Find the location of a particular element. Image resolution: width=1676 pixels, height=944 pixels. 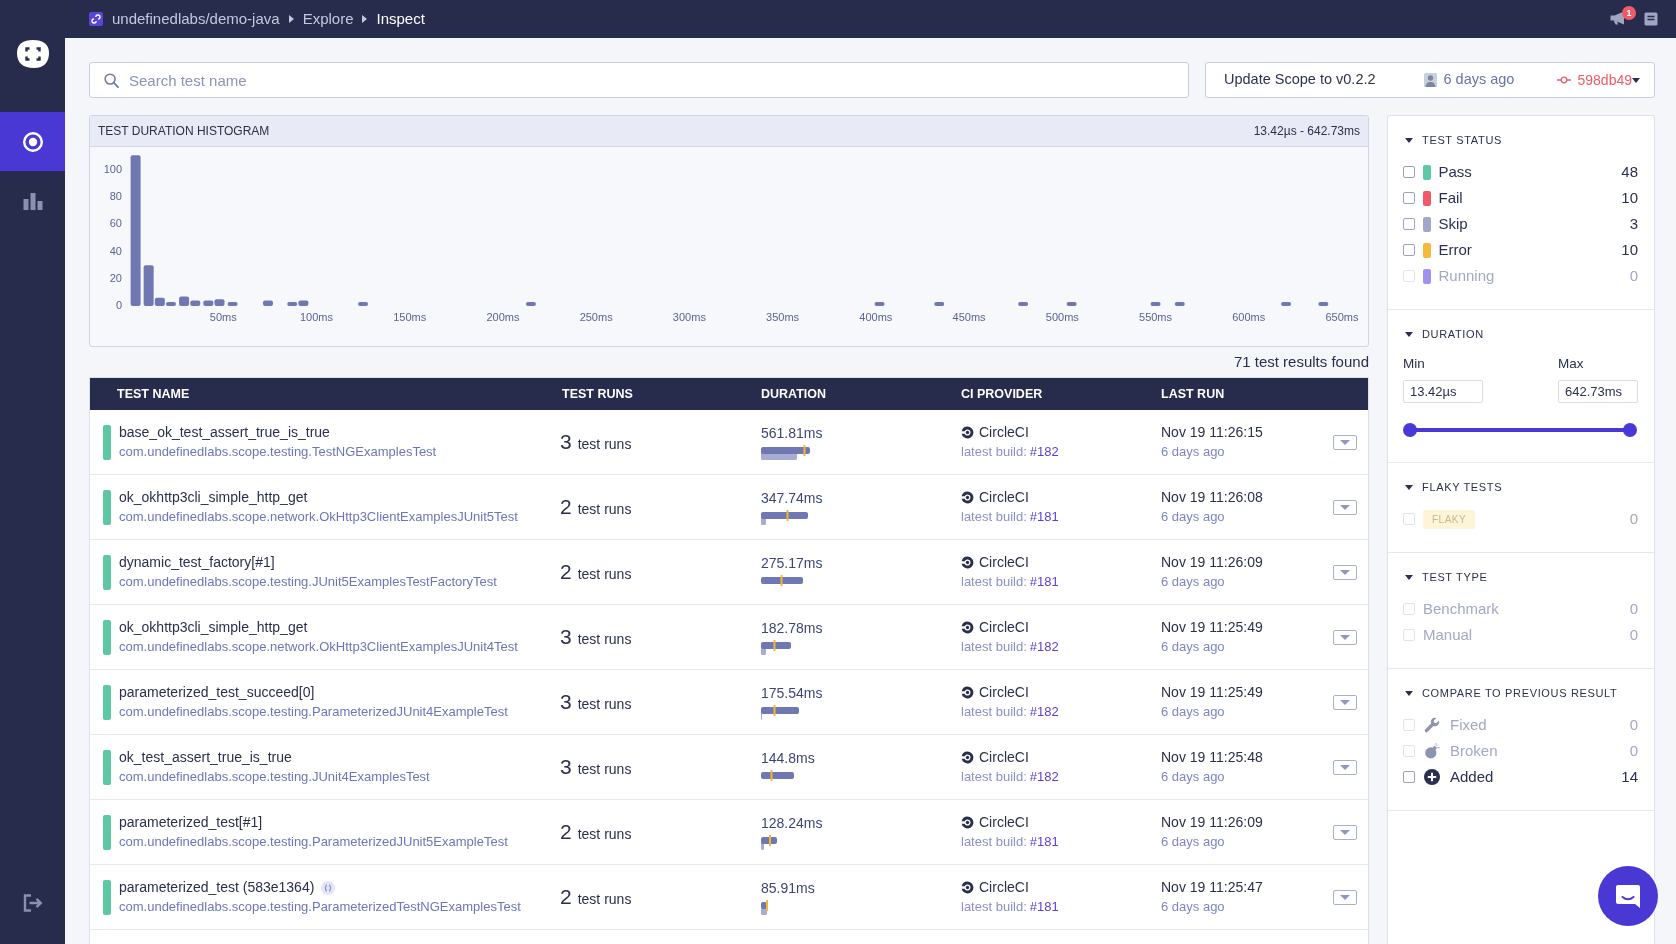

class-link: com.undefinedlabs.scope.testing.TestNGExamplesTest is located at coordinates (278, 451).